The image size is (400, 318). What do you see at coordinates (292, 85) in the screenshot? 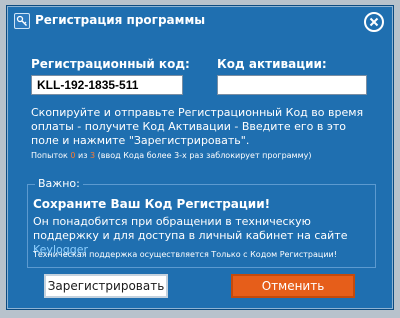
I see `activation-code-field` at bounding box center [292, 85].